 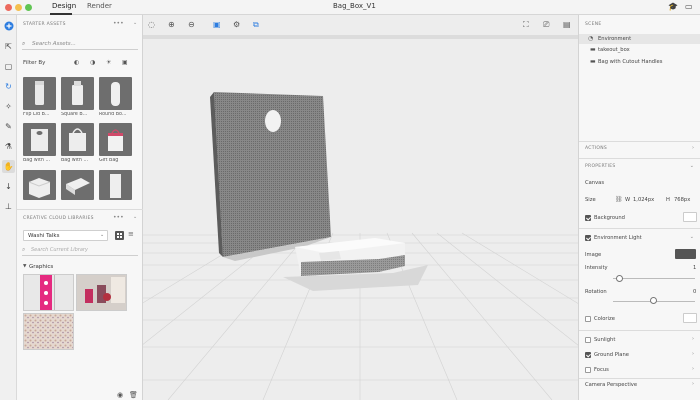 What do you see at coordinates (8, 146) in the screenshot?
I see `paint-icon: ⚗` at bounding box center [8, 146].